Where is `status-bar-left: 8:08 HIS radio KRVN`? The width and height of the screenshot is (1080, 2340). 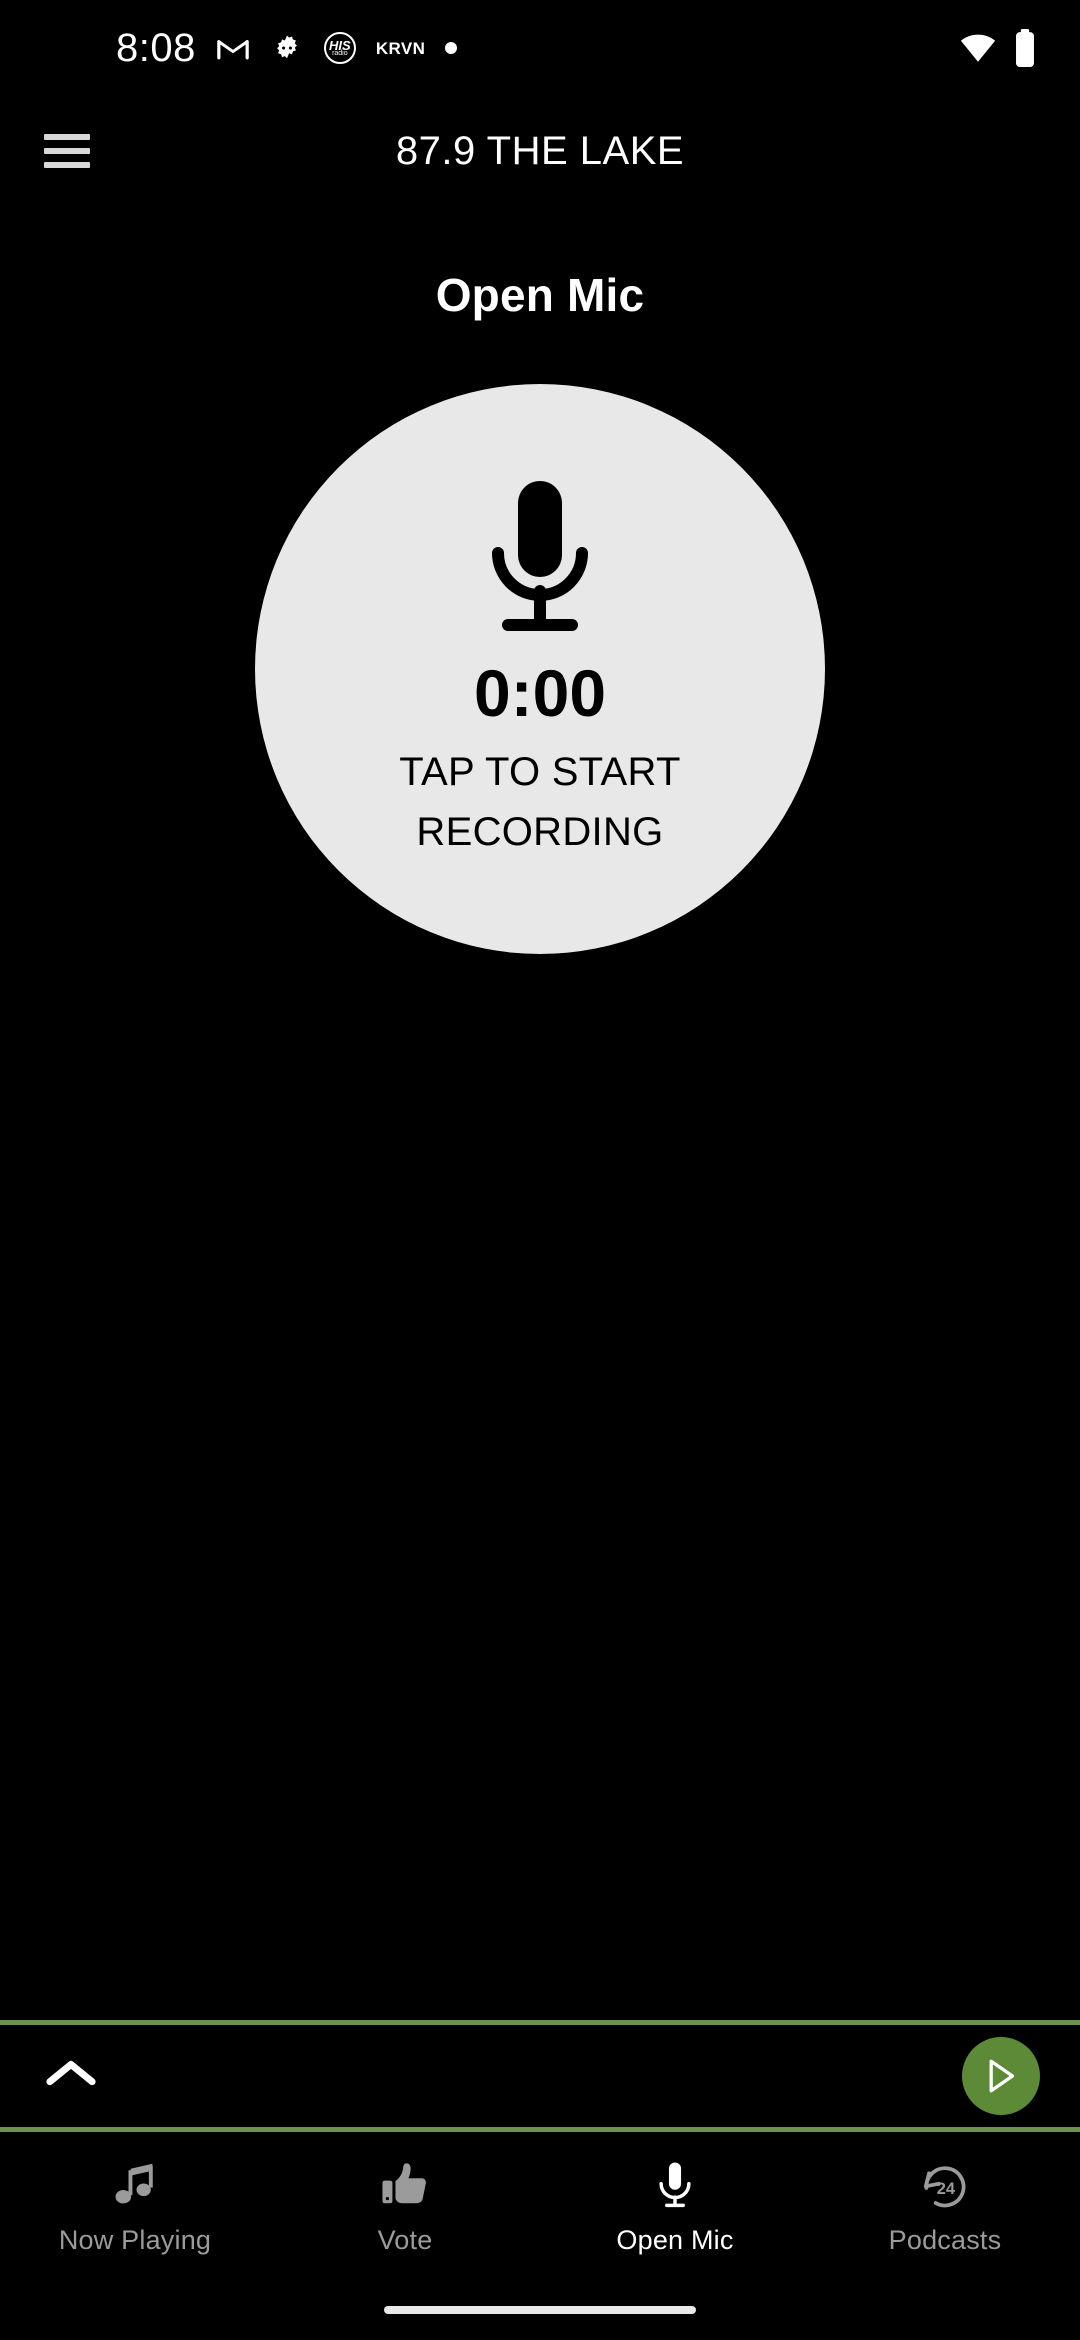 status-bar-left: 8:08 HIS radio KRVN is located at coordinates (502, 48).